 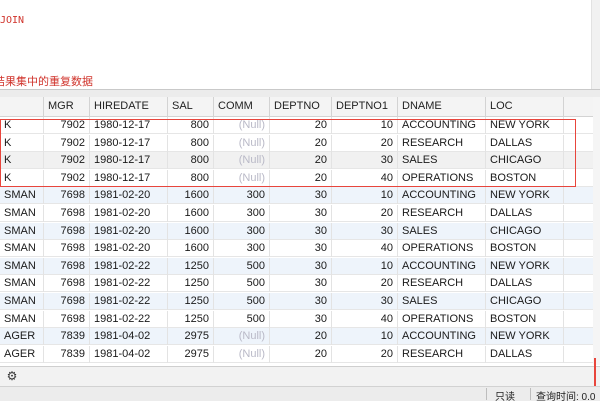 What do you see at coordinates (595, 45) in the screenshot?
I see `editor-scrollbar` at bounding box center [595, 45].